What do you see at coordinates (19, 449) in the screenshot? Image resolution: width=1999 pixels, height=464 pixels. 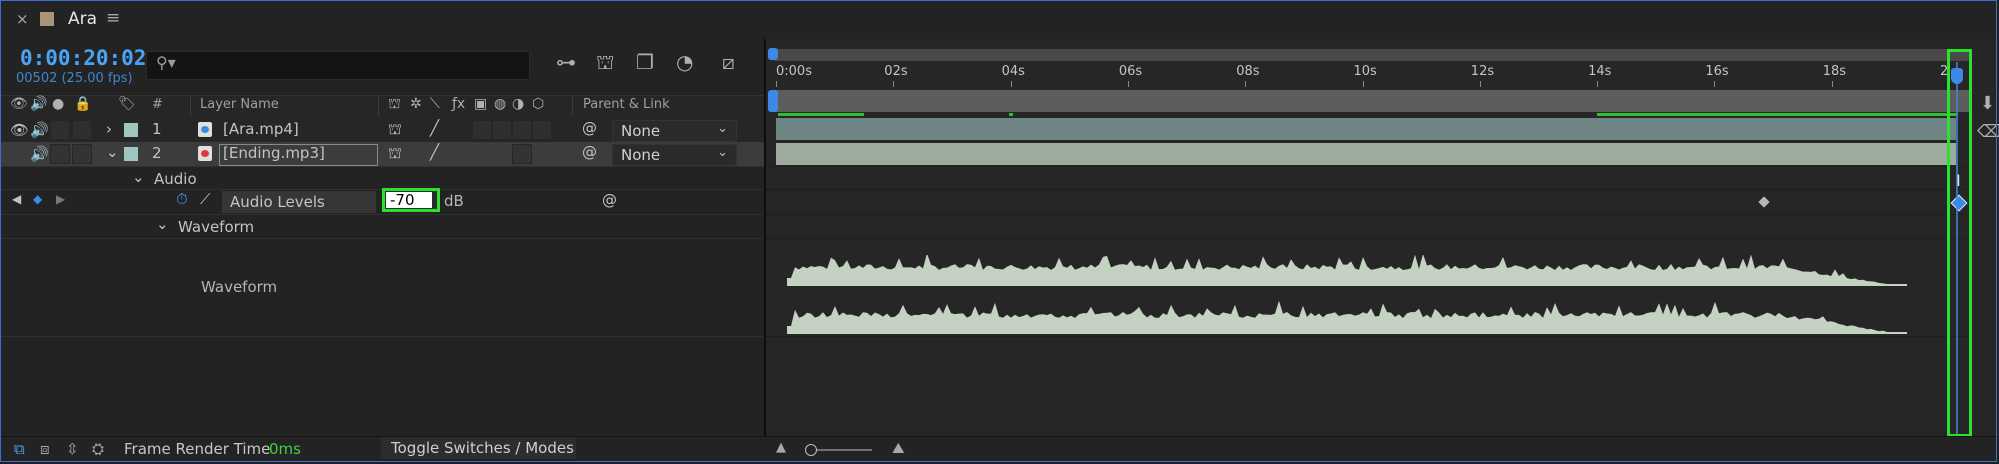 I see `layer-switches-icon: ⧉` at bounding box center [19, 449].